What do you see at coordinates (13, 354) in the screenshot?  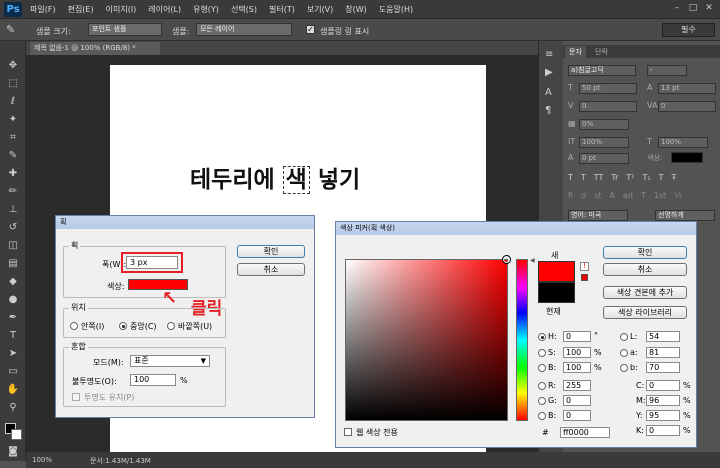 I see `path-select-icon: ➤` at bounding box center [13, 354].